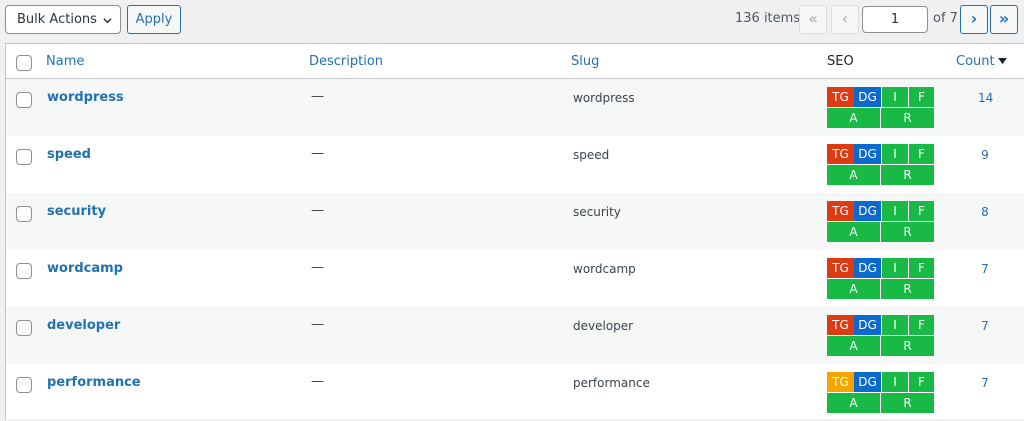 This screenshot has width=1024, height=421. What do you see at coordinates (65, 61) in the screenshot?
I see `column-header-name: Name` at bounding box center [65, 61].